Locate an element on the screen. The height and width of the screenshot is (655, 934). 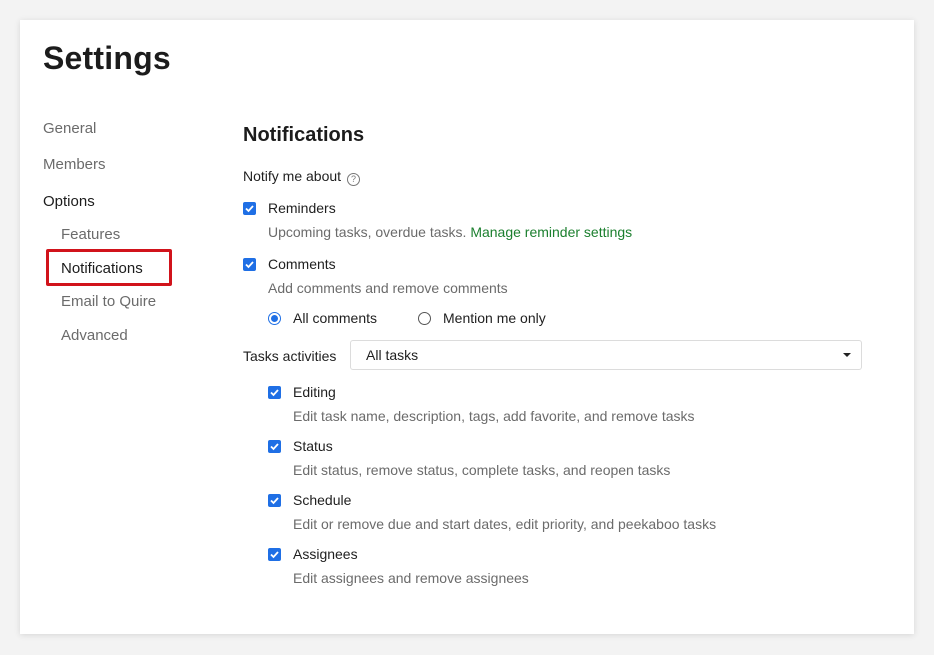
help-icon: ? is located at coordinates (354, 179).